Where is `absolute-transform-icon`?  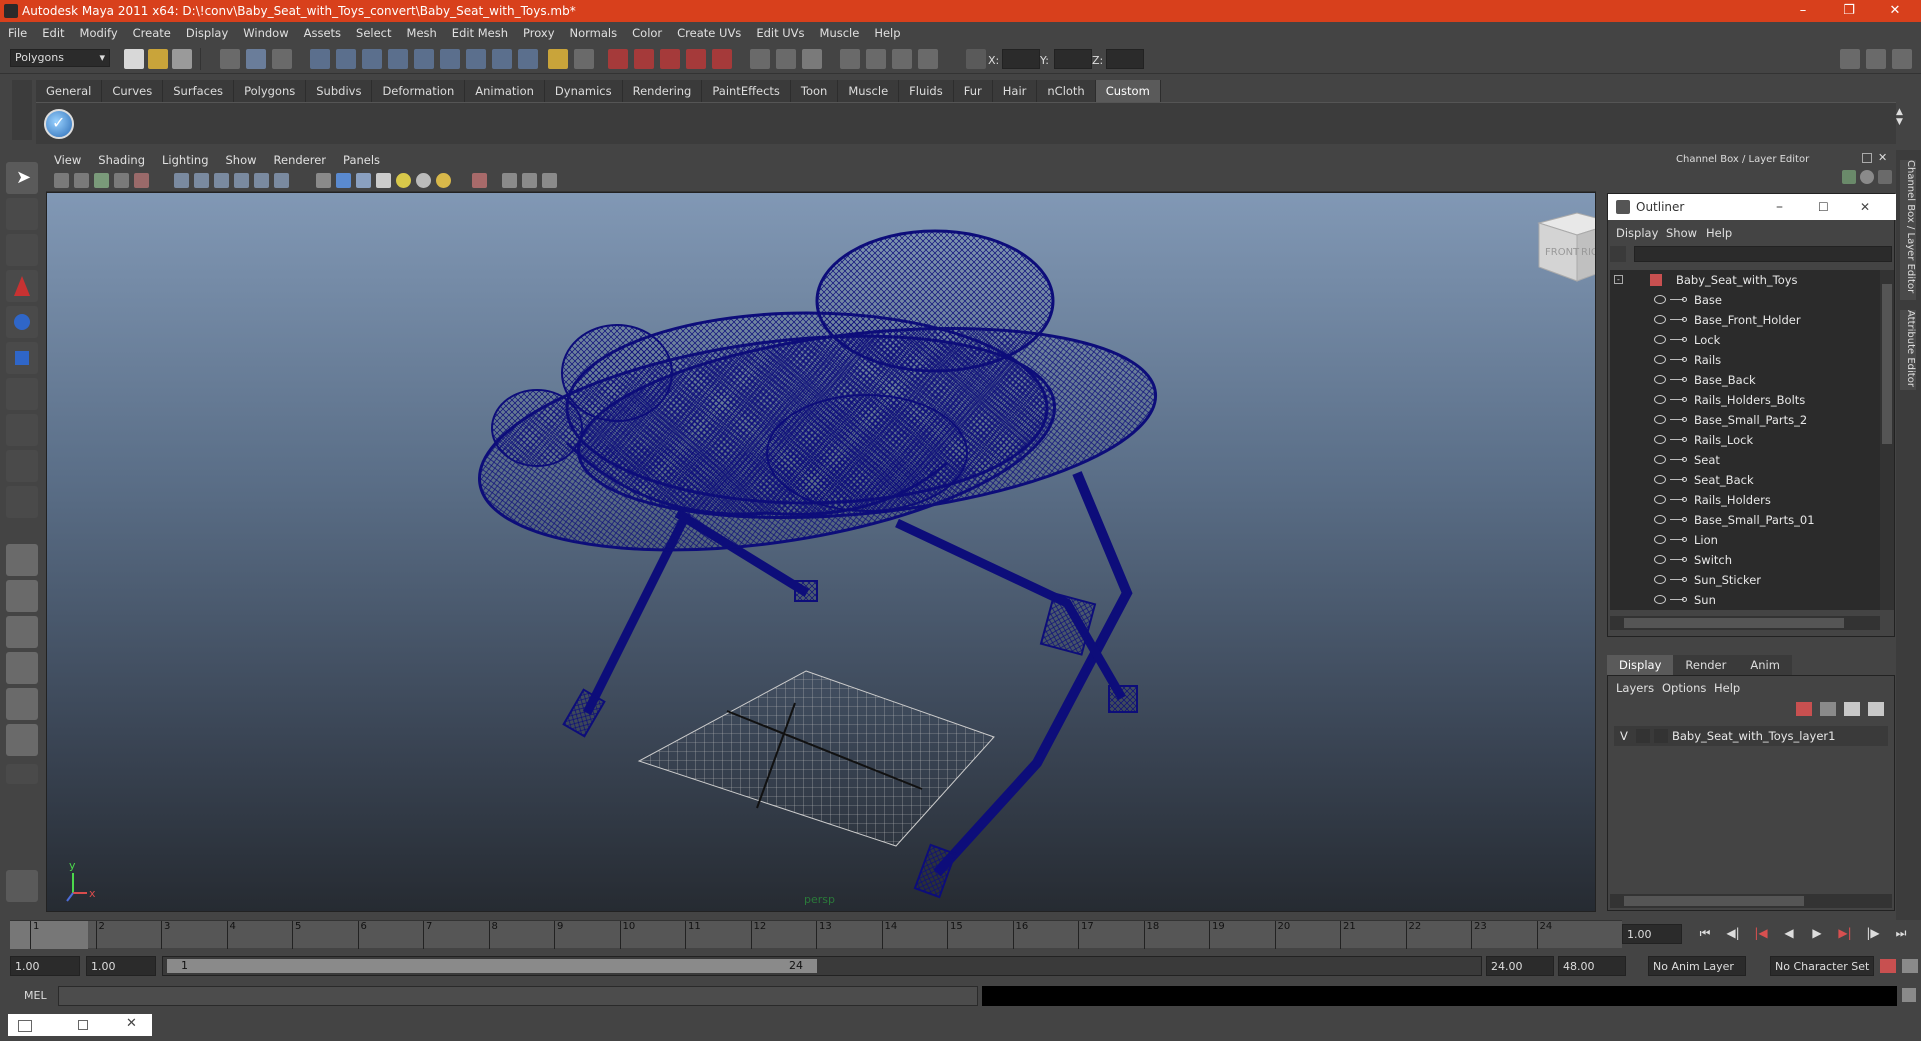 absolute-transform-icon is located at coordinates (976, 59).